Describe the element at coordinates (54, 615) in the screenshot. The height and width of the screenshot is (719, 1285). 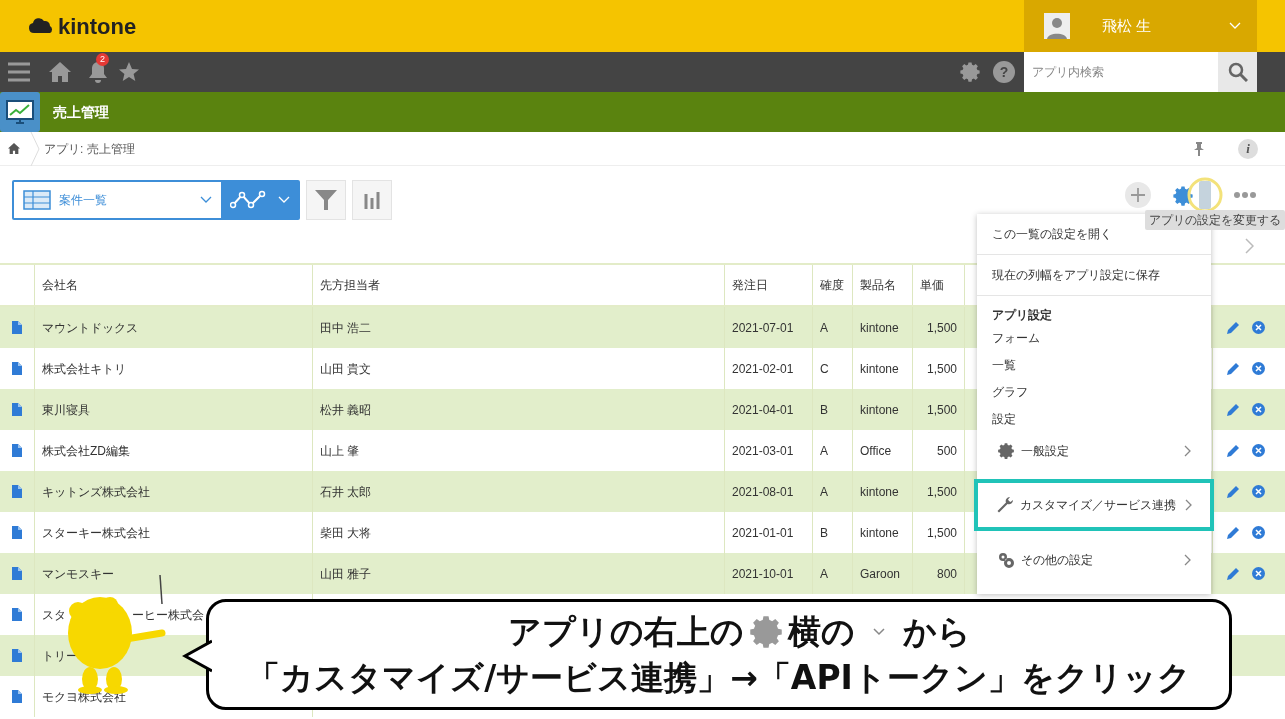
I see `table-cell-text: スタ` at that location.